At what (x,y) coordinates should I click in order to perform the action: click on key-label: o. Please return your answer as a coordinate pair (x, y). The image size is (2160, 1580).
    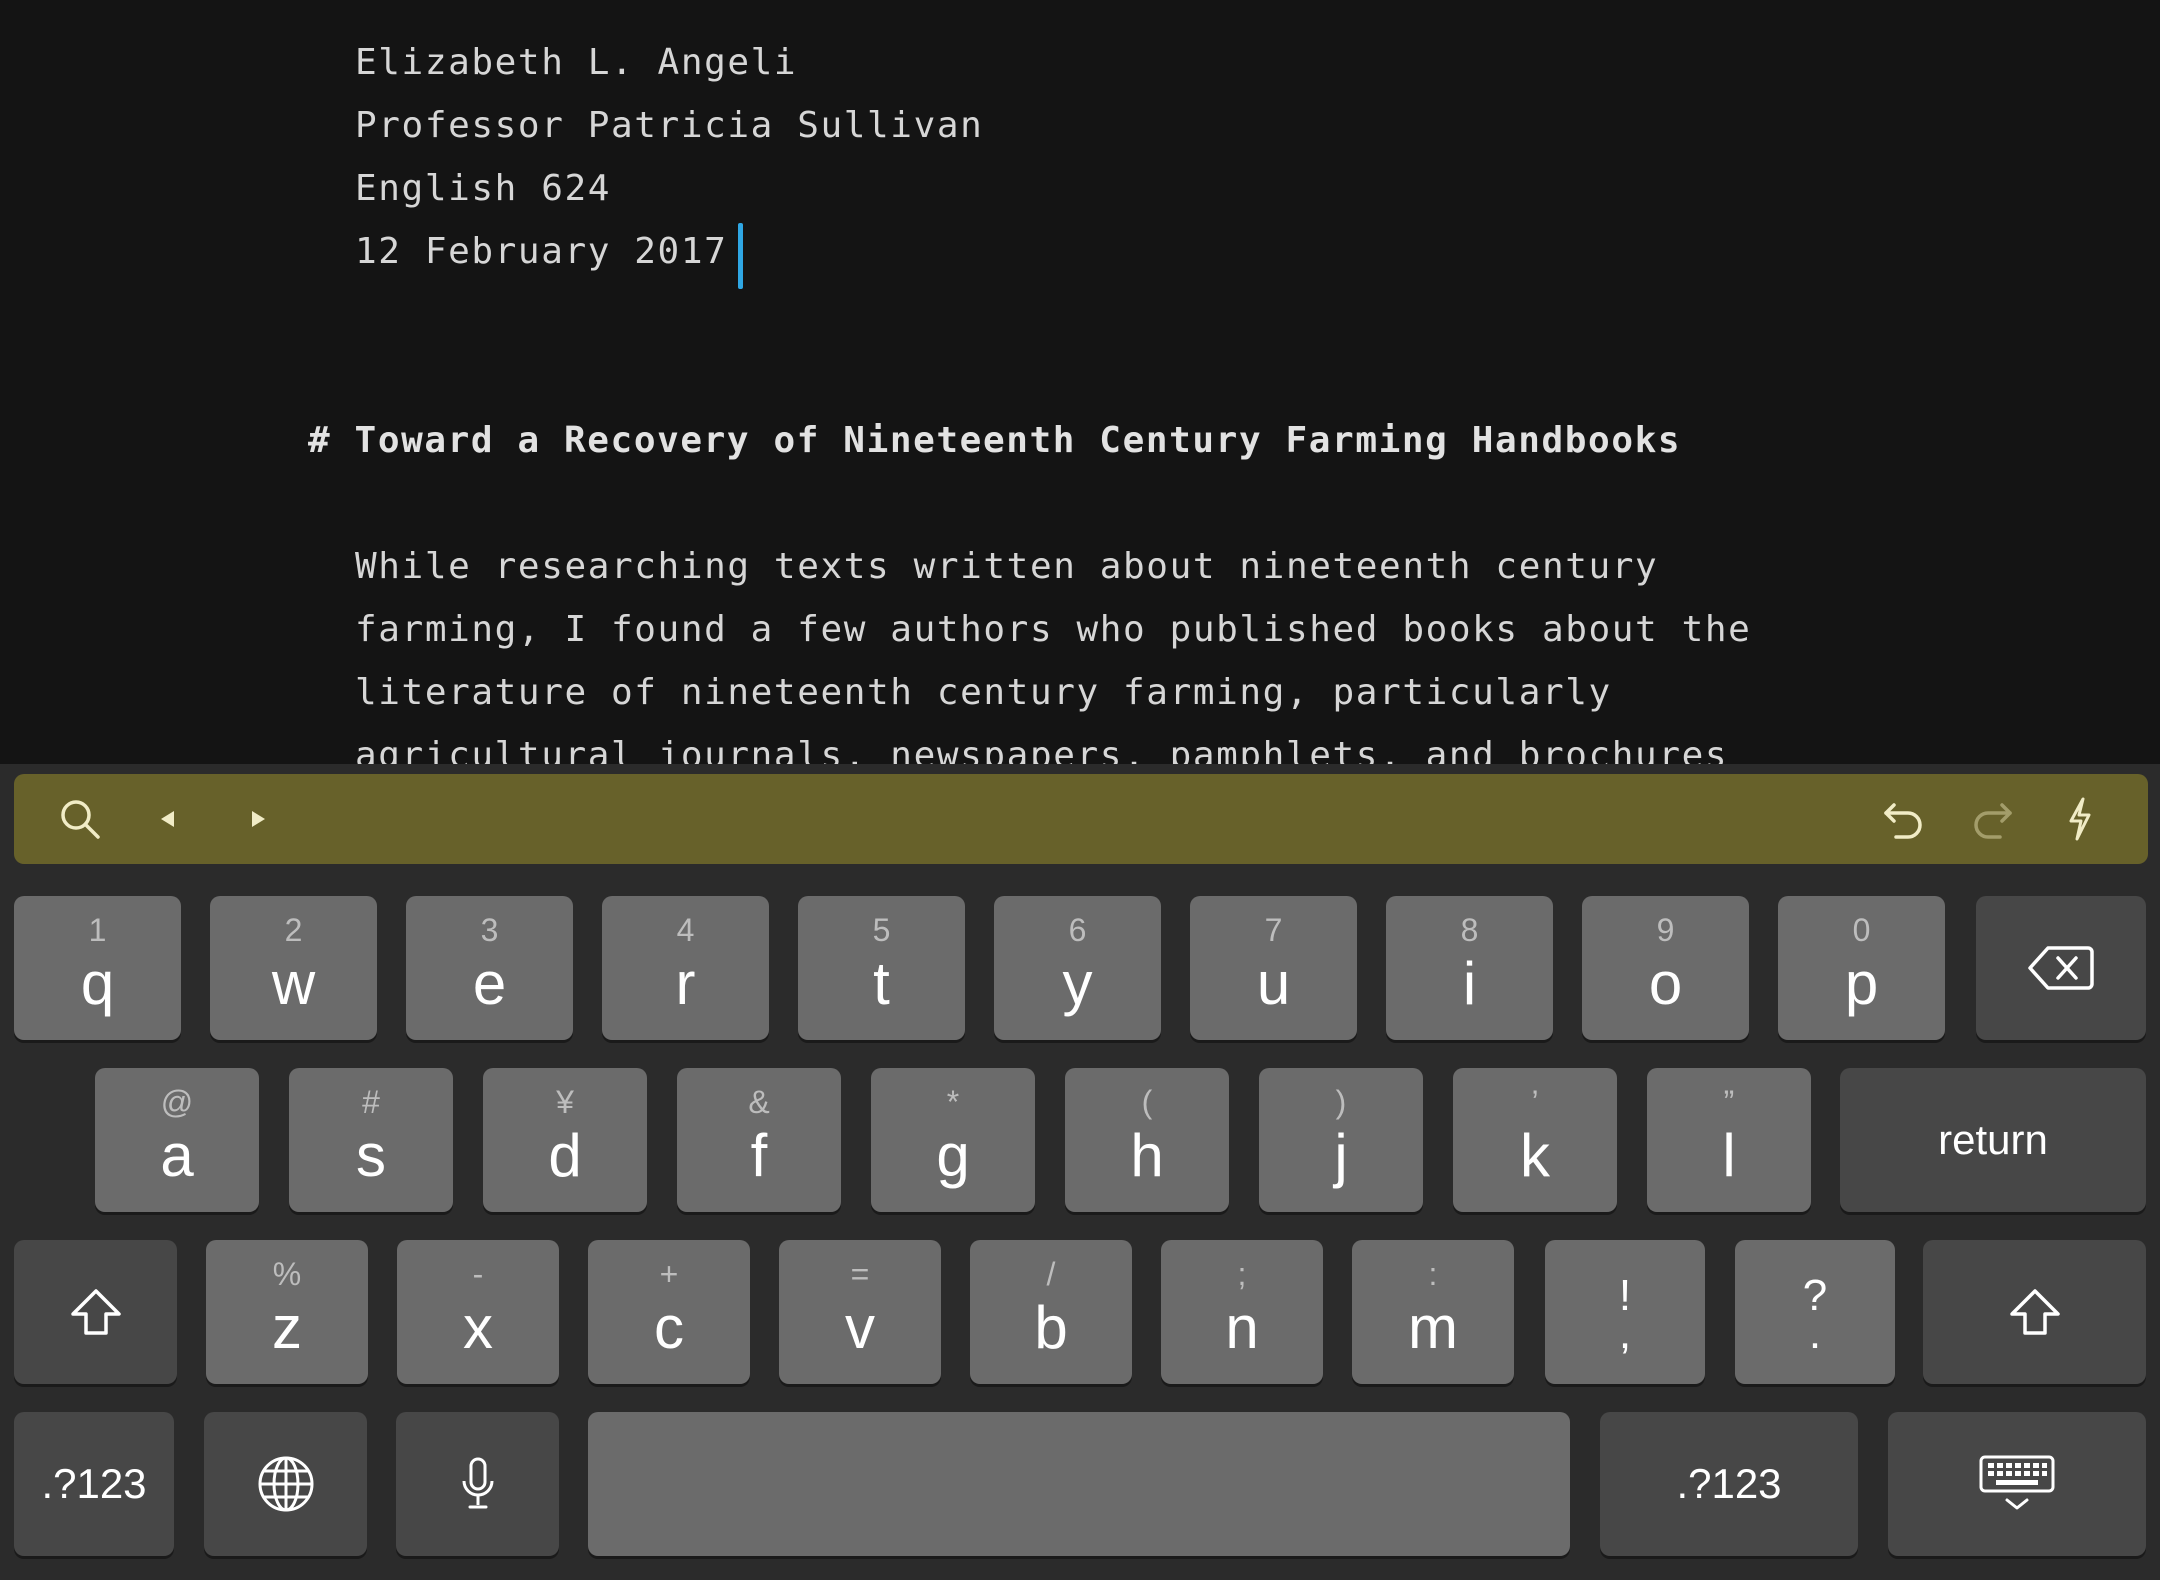
    Looking at the image, I should click on (1665, 983).